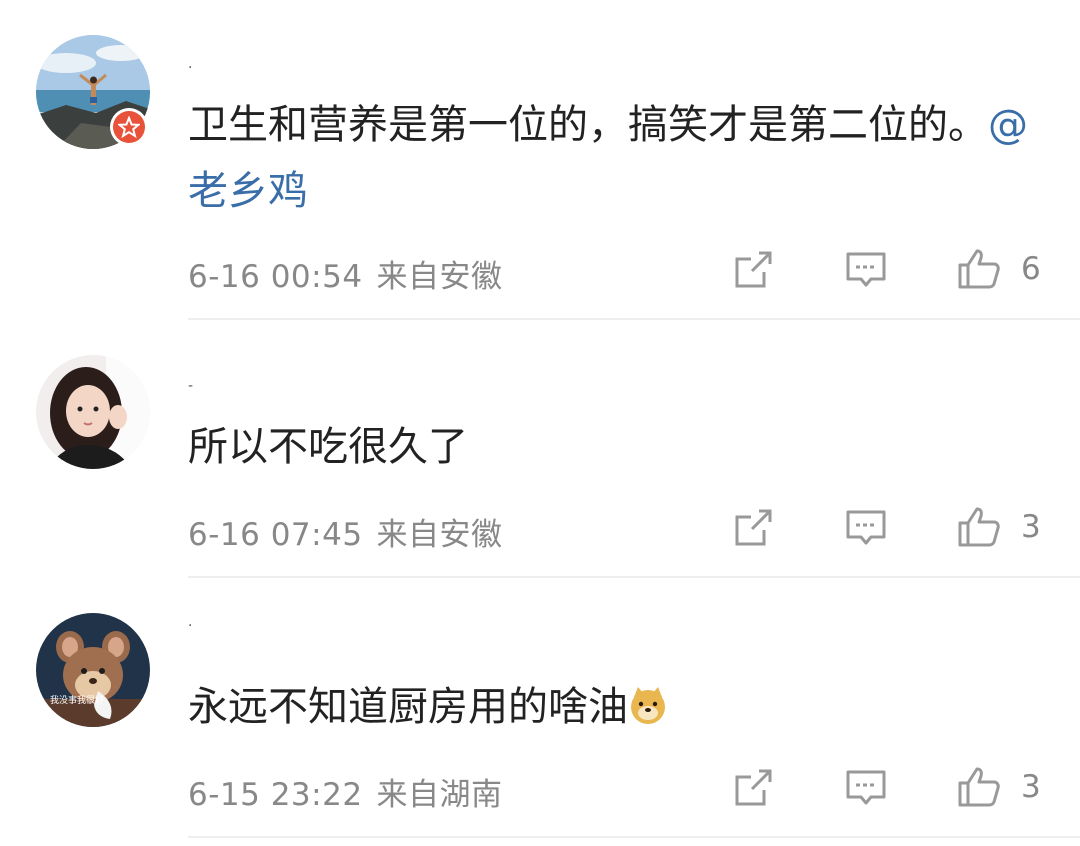 The width and height of the screenshot is (1080, 846). I want to click on comment-meta: 6-16 07:45 来自安徽, so click(345, 531).